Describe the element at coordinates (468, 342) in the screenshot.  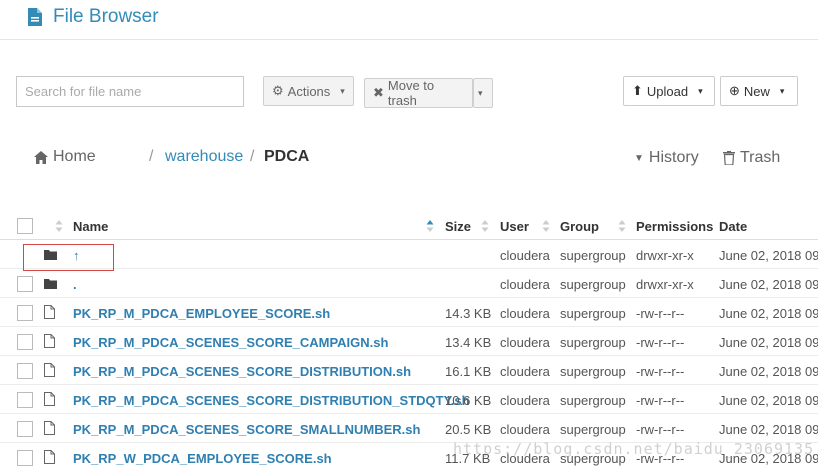
I see `file-size: 13.4 KB` at that location.